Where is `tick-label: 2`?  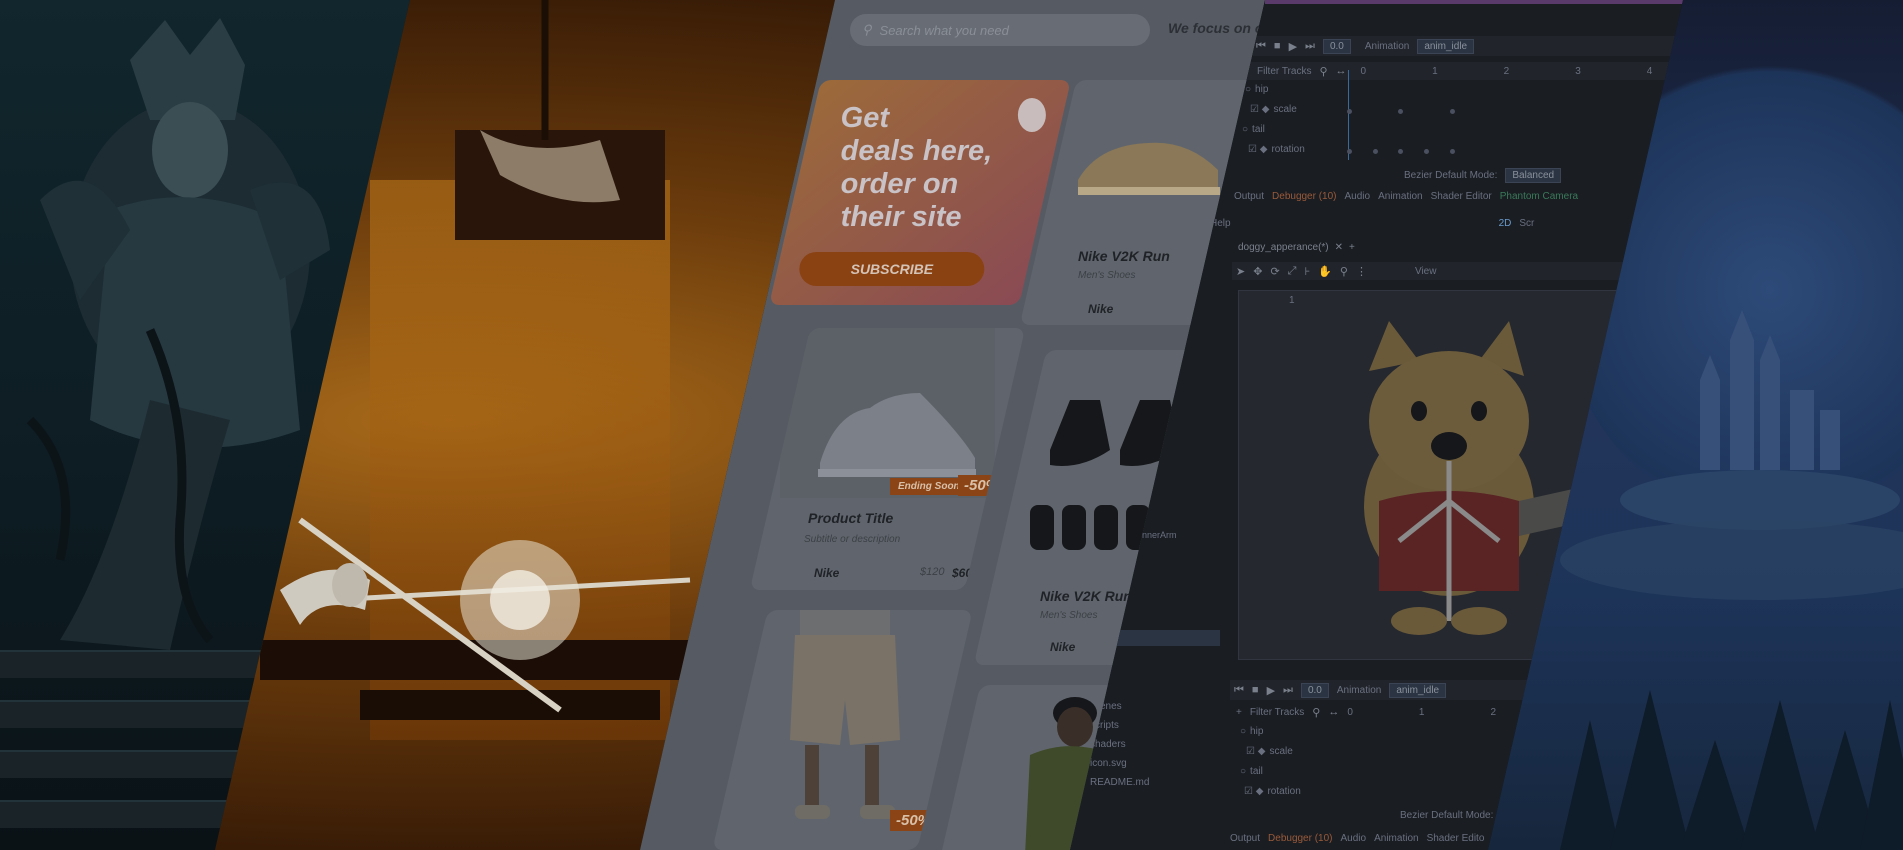 tick-label: 2 is located at coordinates (1493, 712).